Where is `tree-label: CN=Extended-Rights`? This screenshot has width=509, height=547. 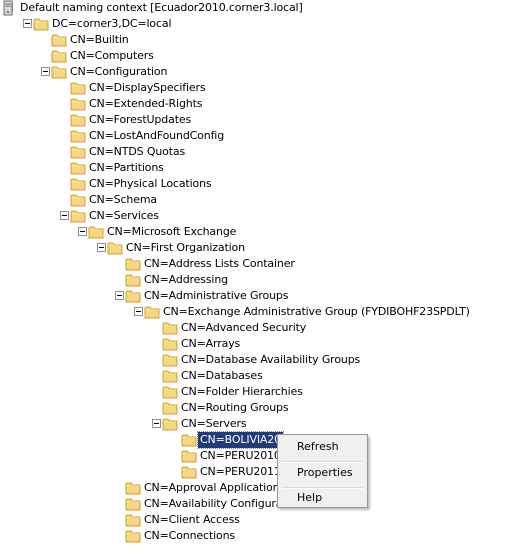 tree-label: CN=Extended-Rights is located at coordinates (145, 104).